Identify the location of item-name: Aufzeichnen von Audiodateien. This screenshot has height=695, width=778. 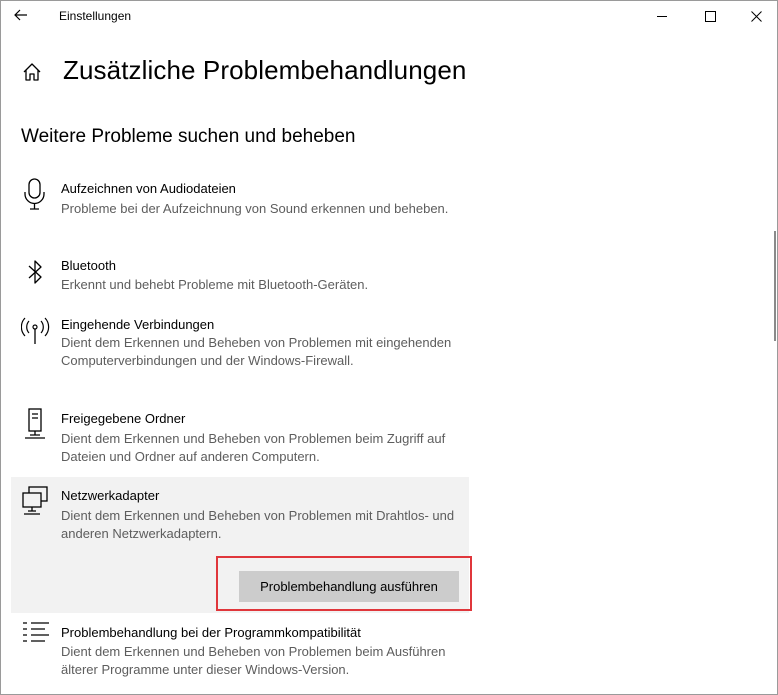
(148, 188).